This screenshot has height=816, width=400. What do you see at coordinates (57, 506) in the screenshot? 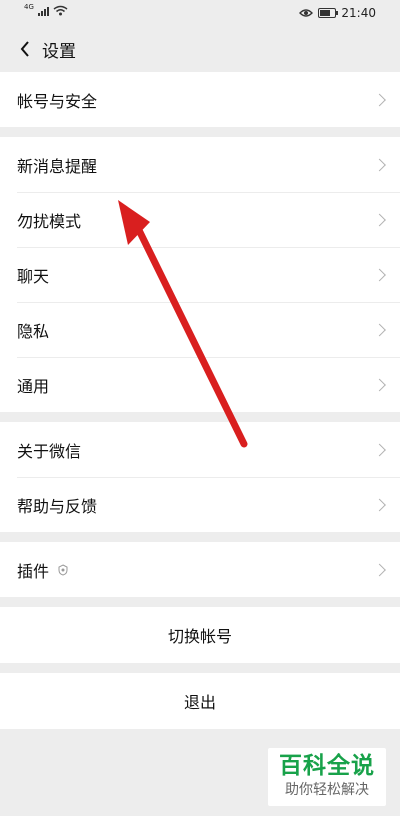
I see `settings-item-label: 帮助与反馈` at bounding box center [57, 506].